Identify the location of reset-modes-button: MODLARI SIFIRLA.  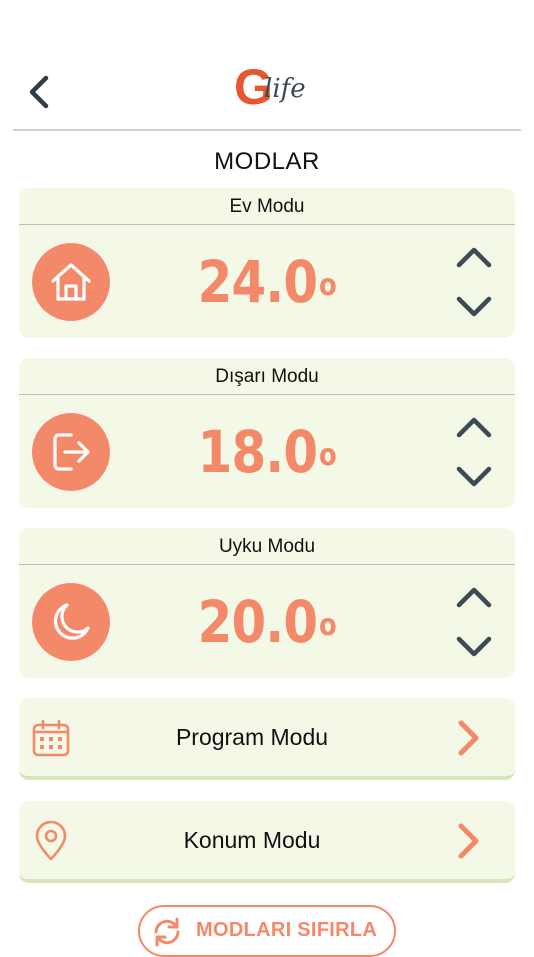
(267, 931).